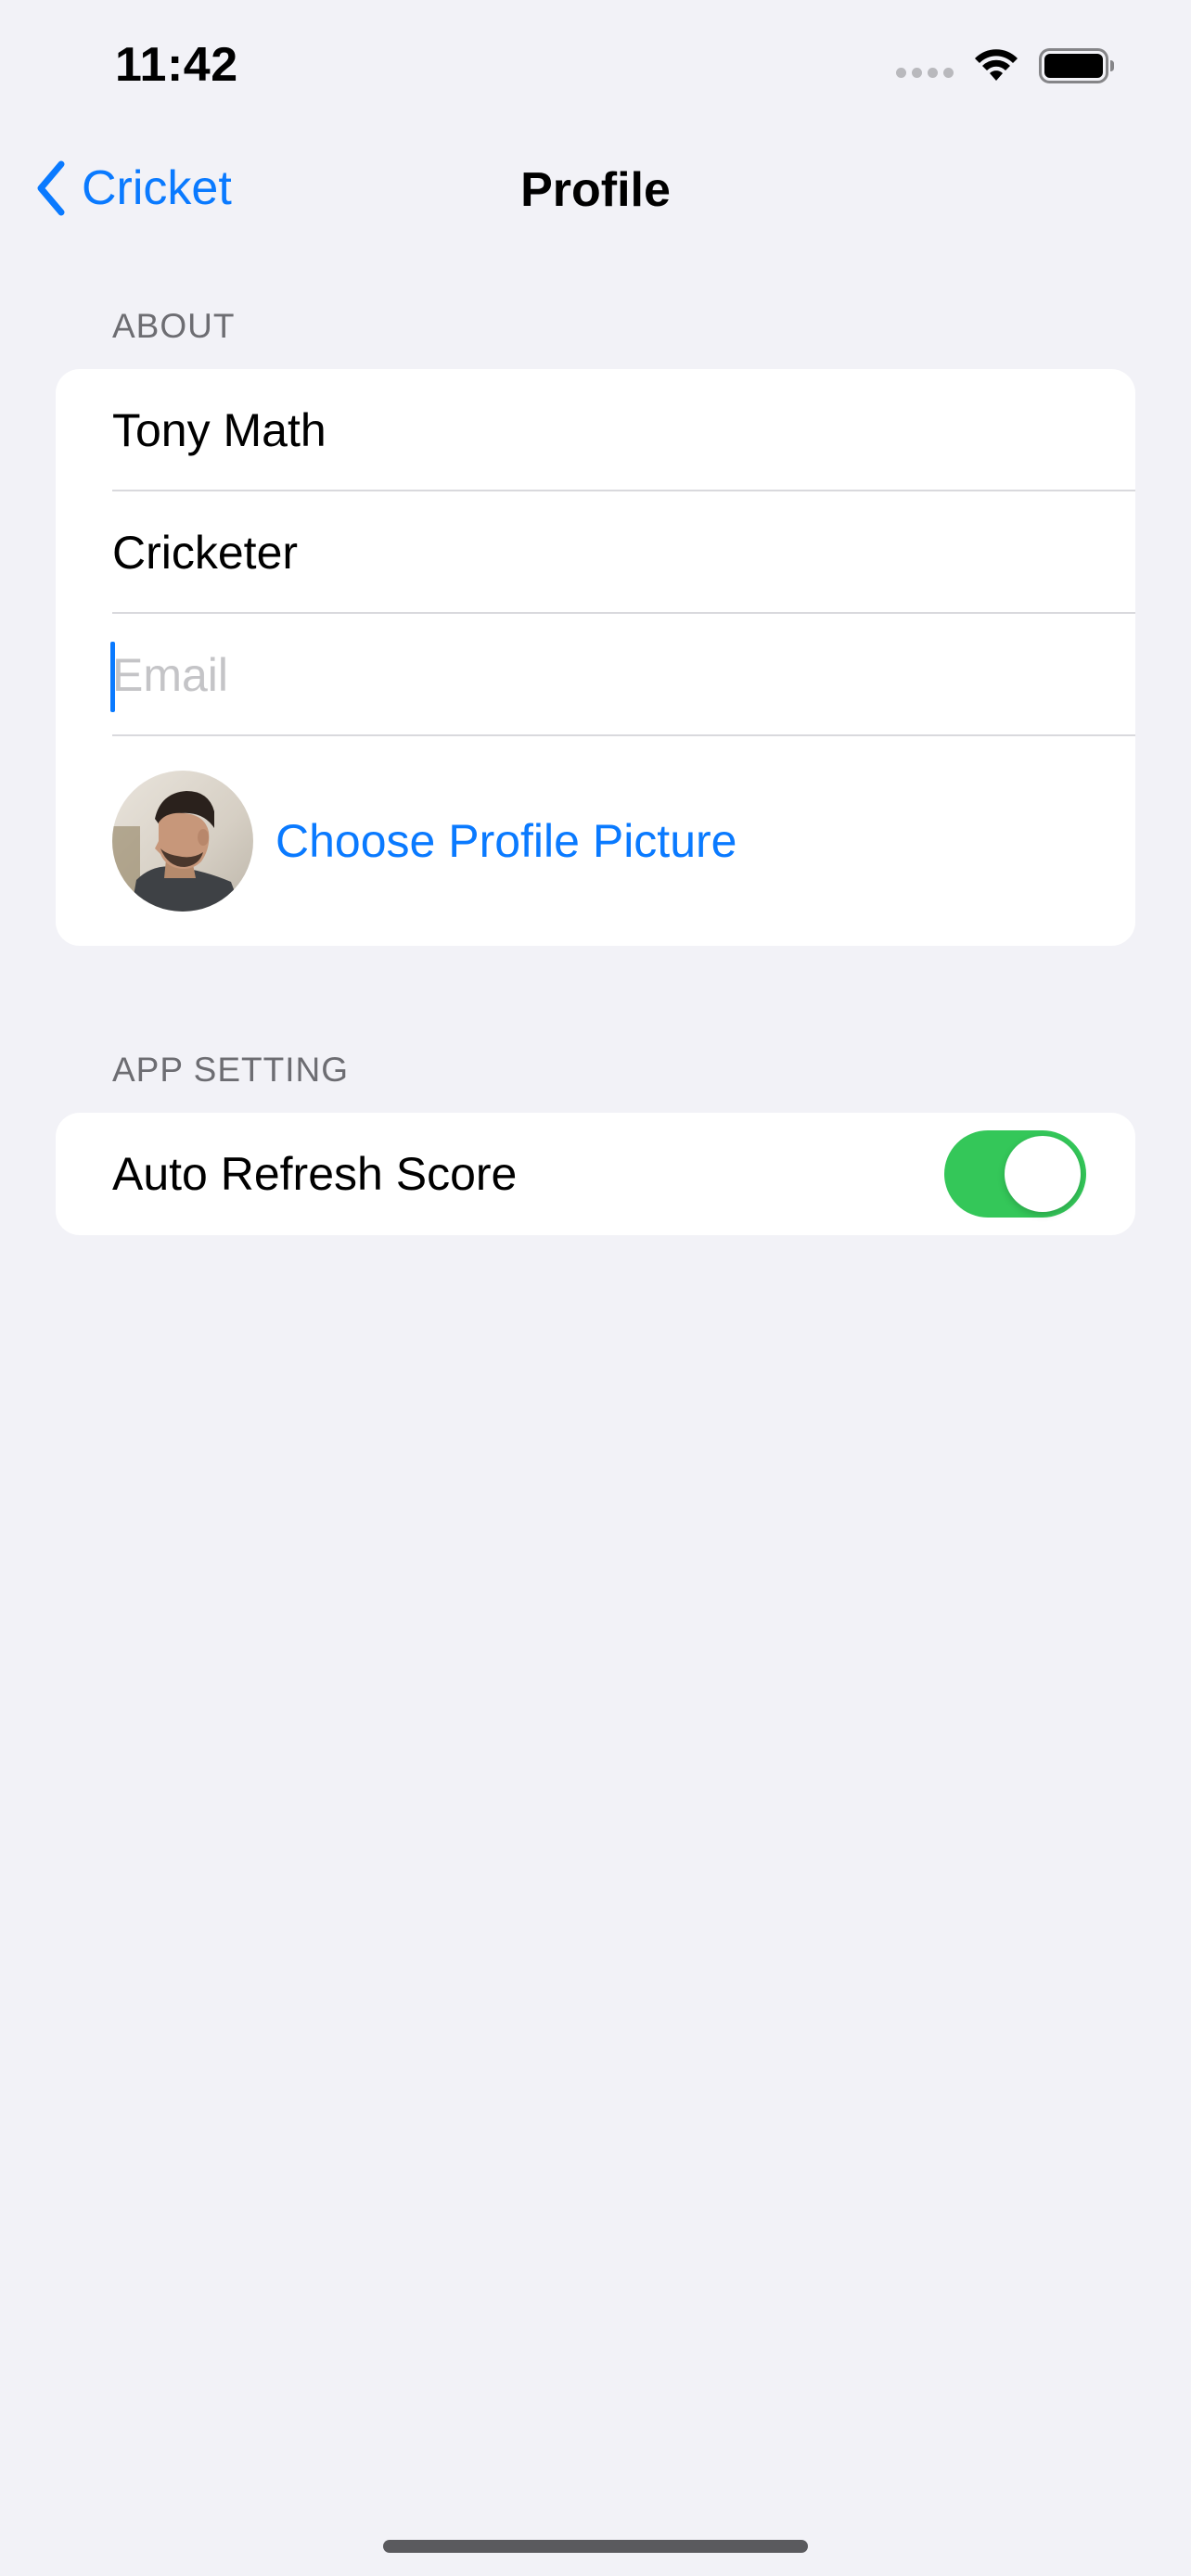  I want to click on app-setting-group: Auto Refresh Score, so click(595, 1174).